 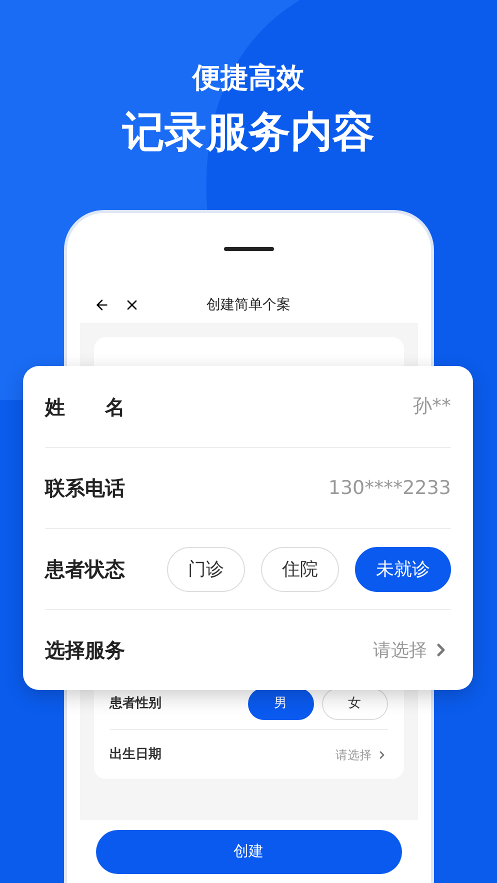 I want to click on option-chip: 住院, so click(x=300, y=569).